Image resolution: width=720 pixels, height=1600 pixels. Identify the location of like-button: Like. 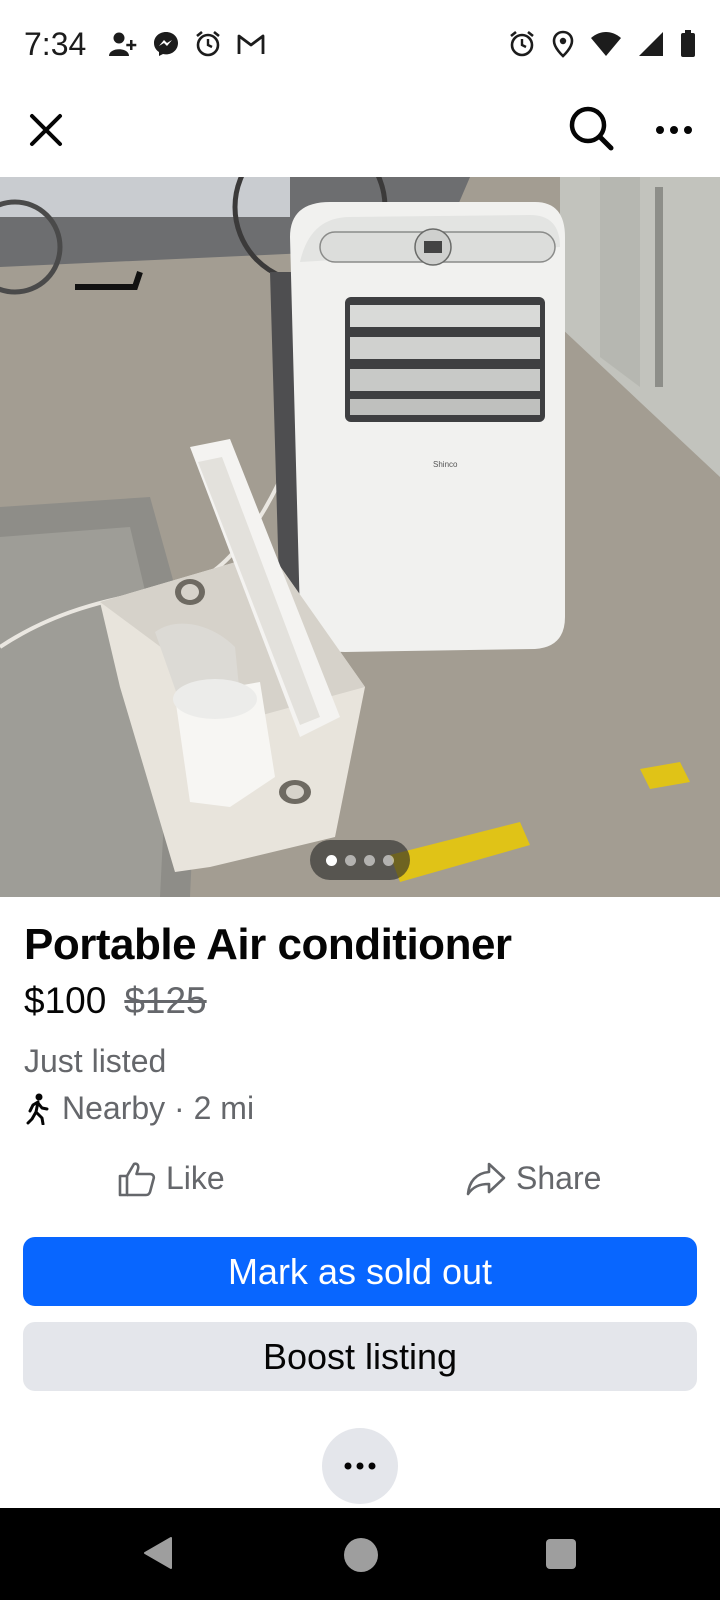
(171, 1178).